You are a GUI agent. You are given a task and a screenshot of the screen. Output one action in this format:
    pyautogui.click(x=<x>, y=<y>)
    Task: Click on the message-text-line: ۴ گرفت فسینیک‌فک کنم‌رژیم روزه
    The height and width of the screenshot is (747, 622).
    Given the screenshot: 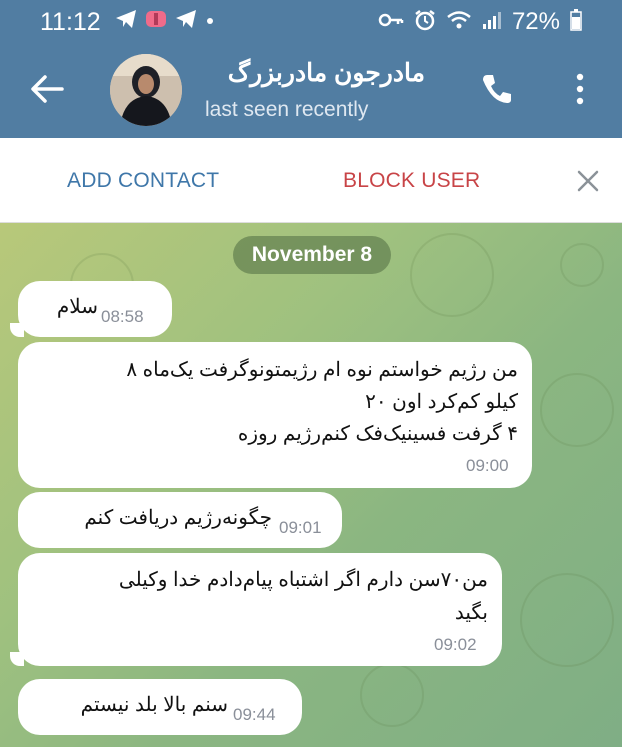 What is the action you would take?
    pyautogui.click(x=377, y=434)
    